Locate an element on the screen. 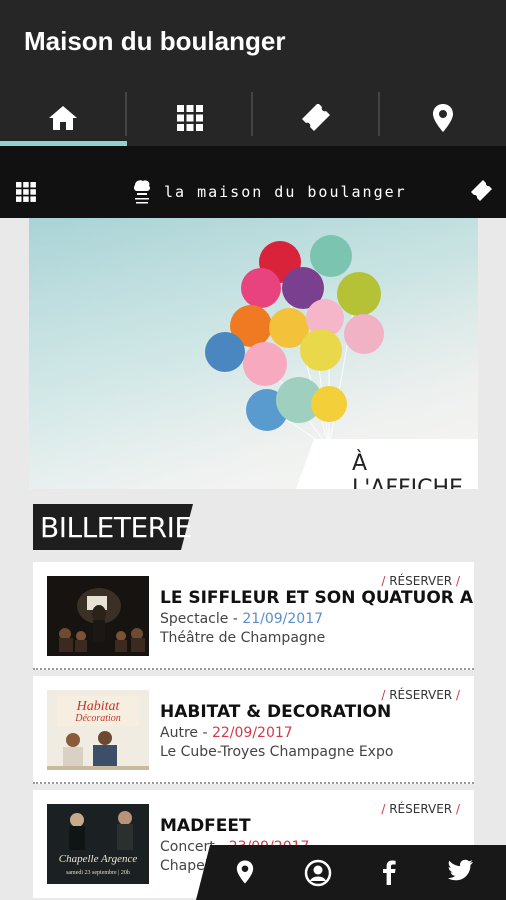 The image size is (506, 900). tab-grid is located at coordinates (190, 118).